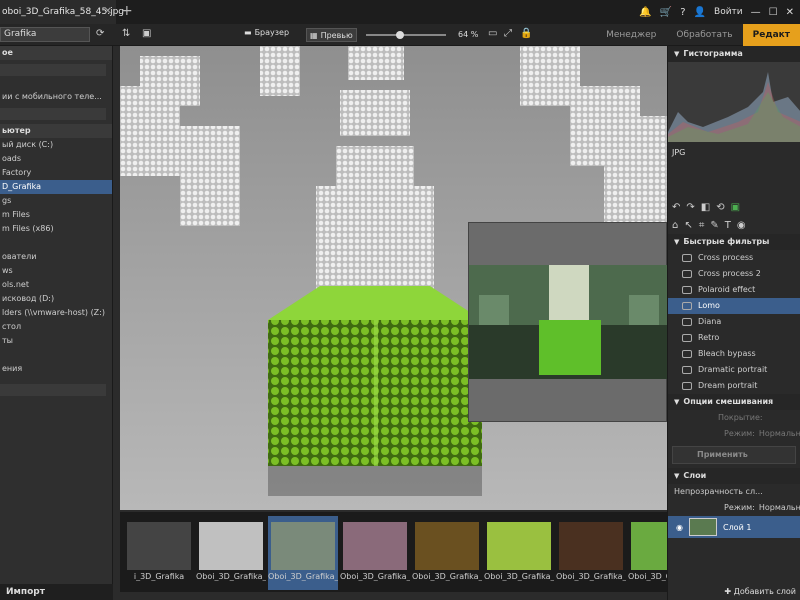 This screenshot has height=600, width=800. Describe the element at coordinates (146, 33) in the screenshot. I see `add-folder-icon: ▣` at that location.